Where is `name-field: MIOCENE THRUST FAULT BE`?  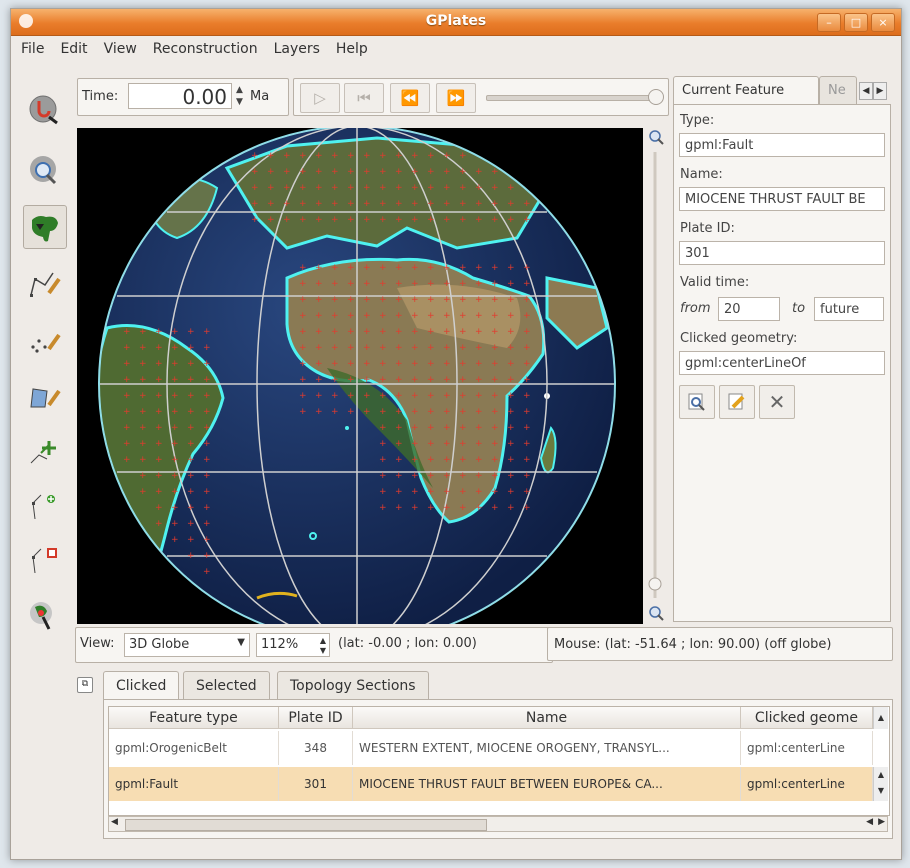
name-field: MIOCENE THRUST FAULT BE is located at coordinates (782, 199).